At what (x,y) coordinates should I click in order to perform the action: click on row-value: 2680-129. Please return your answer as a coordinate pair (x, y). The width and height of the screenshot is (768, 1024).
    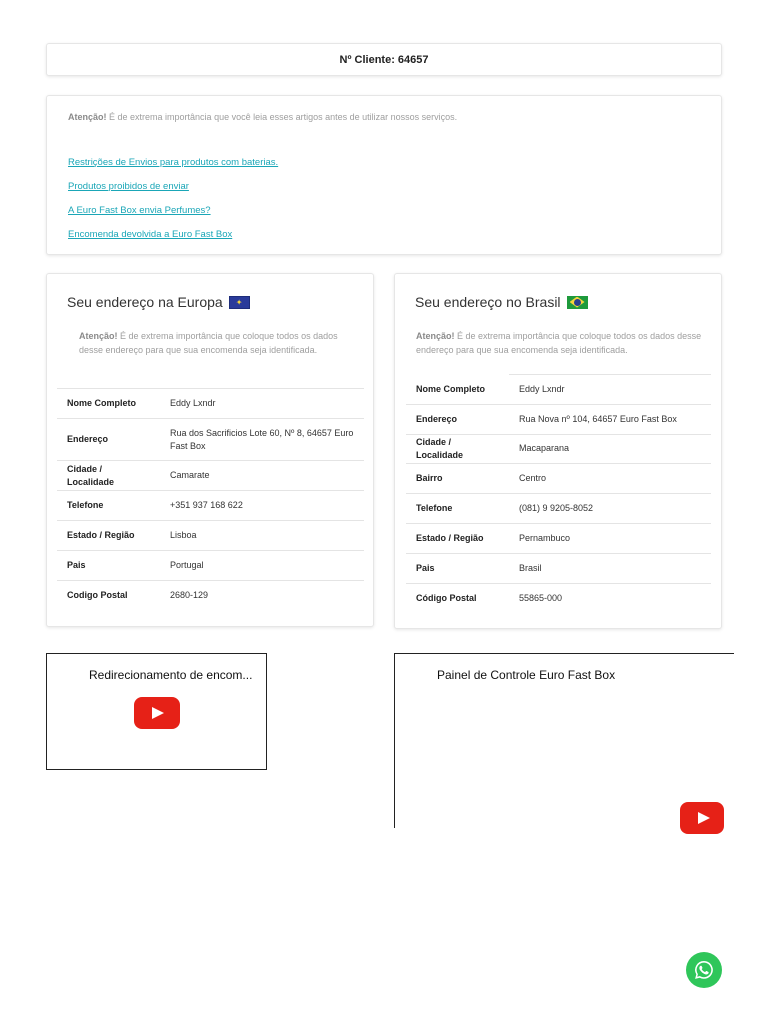
    Looking at the image, I should click on (262, 595).